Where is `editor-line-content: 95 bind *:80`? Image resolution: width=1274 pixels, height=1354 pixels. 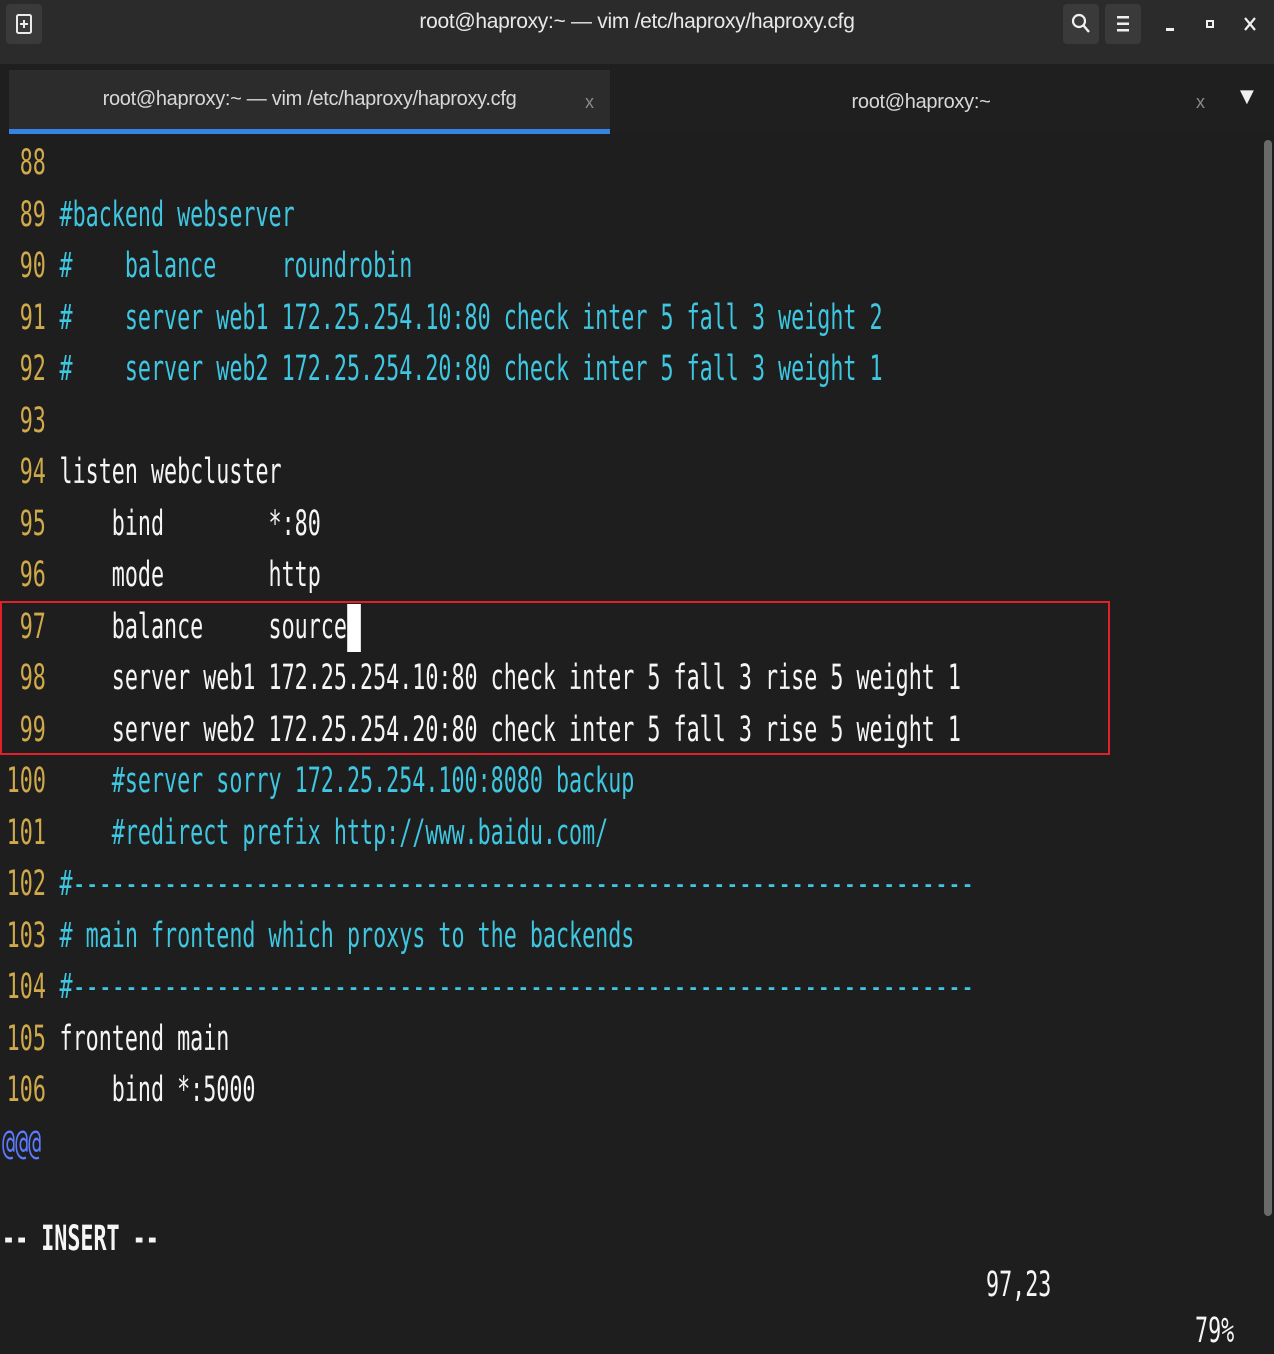
editor-line-content: 95 bind *:80 is located at coordinates (160, 525).